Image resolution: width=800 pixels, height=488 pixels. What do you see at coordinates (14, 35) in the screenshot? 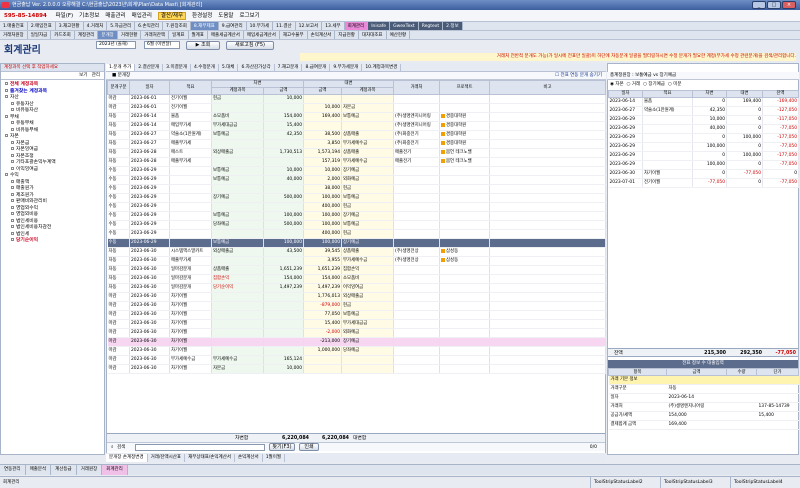
I see `toolbar2-button-0: 거래처원장` at bounding box center [14, 35].